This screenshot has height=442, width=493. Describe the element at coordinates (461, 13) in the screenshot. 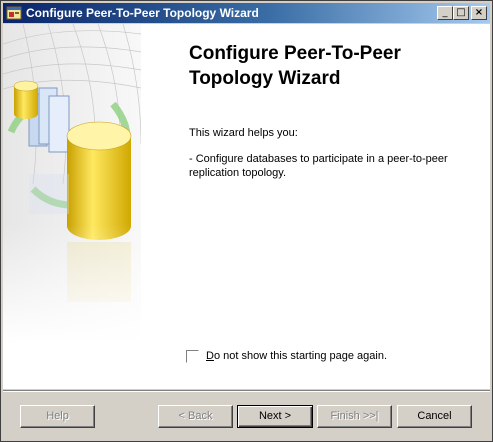

I see `maximize-button: □` at that location.